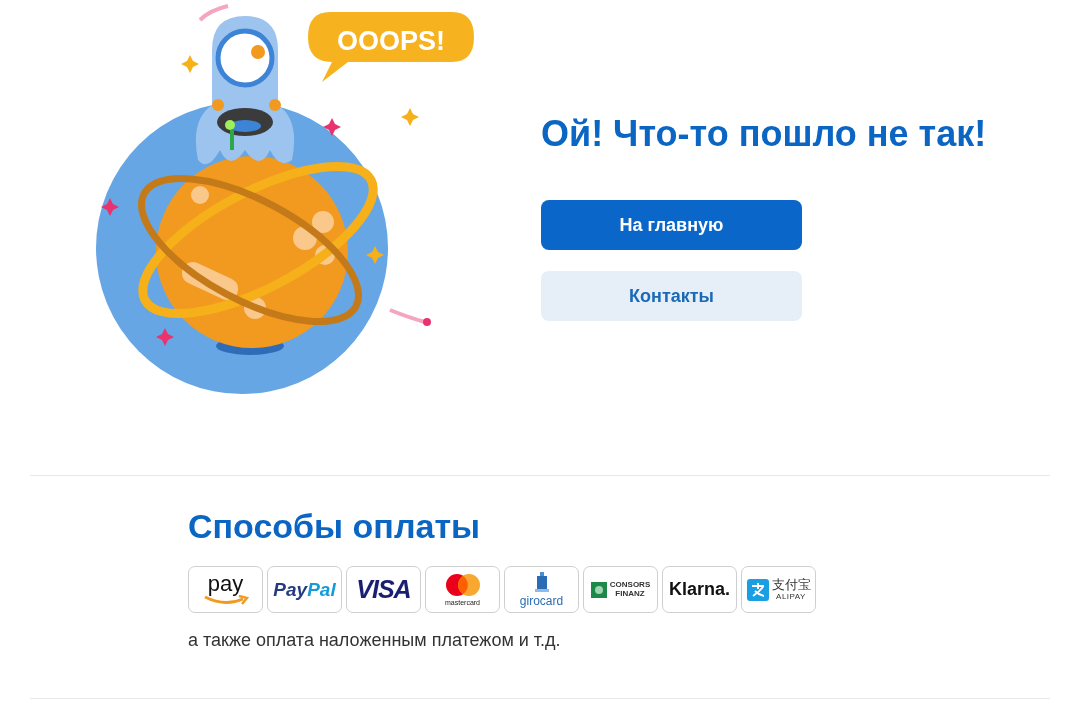 This screenshot has width=1080, height=713. I want to click on bank-emblem-icon, so click(598, 589).